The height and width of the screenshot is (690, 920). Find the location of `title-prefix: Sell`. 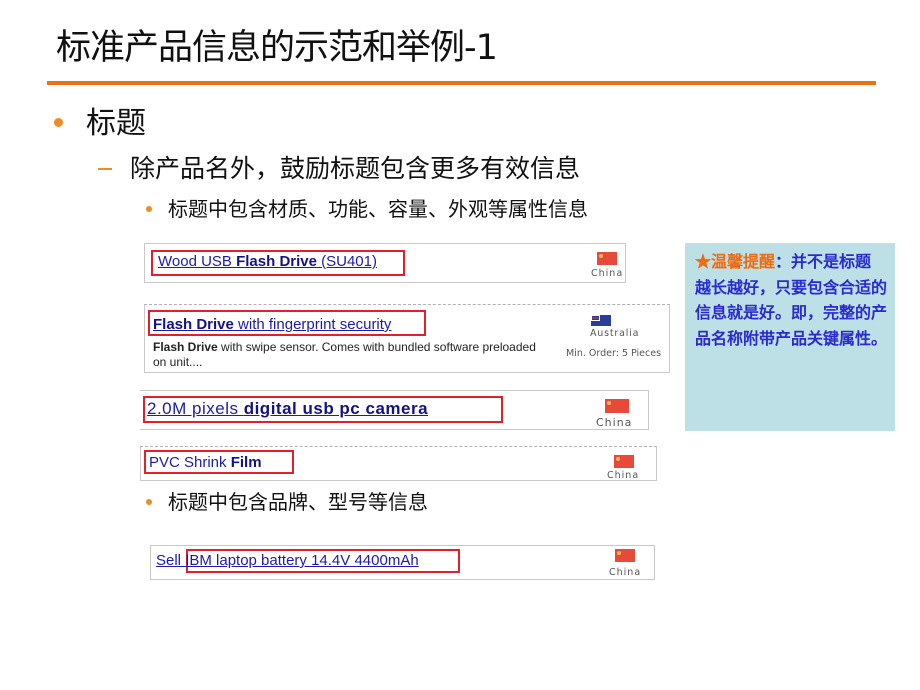

title-prefix: Sell is located at coordinates (171, 560).